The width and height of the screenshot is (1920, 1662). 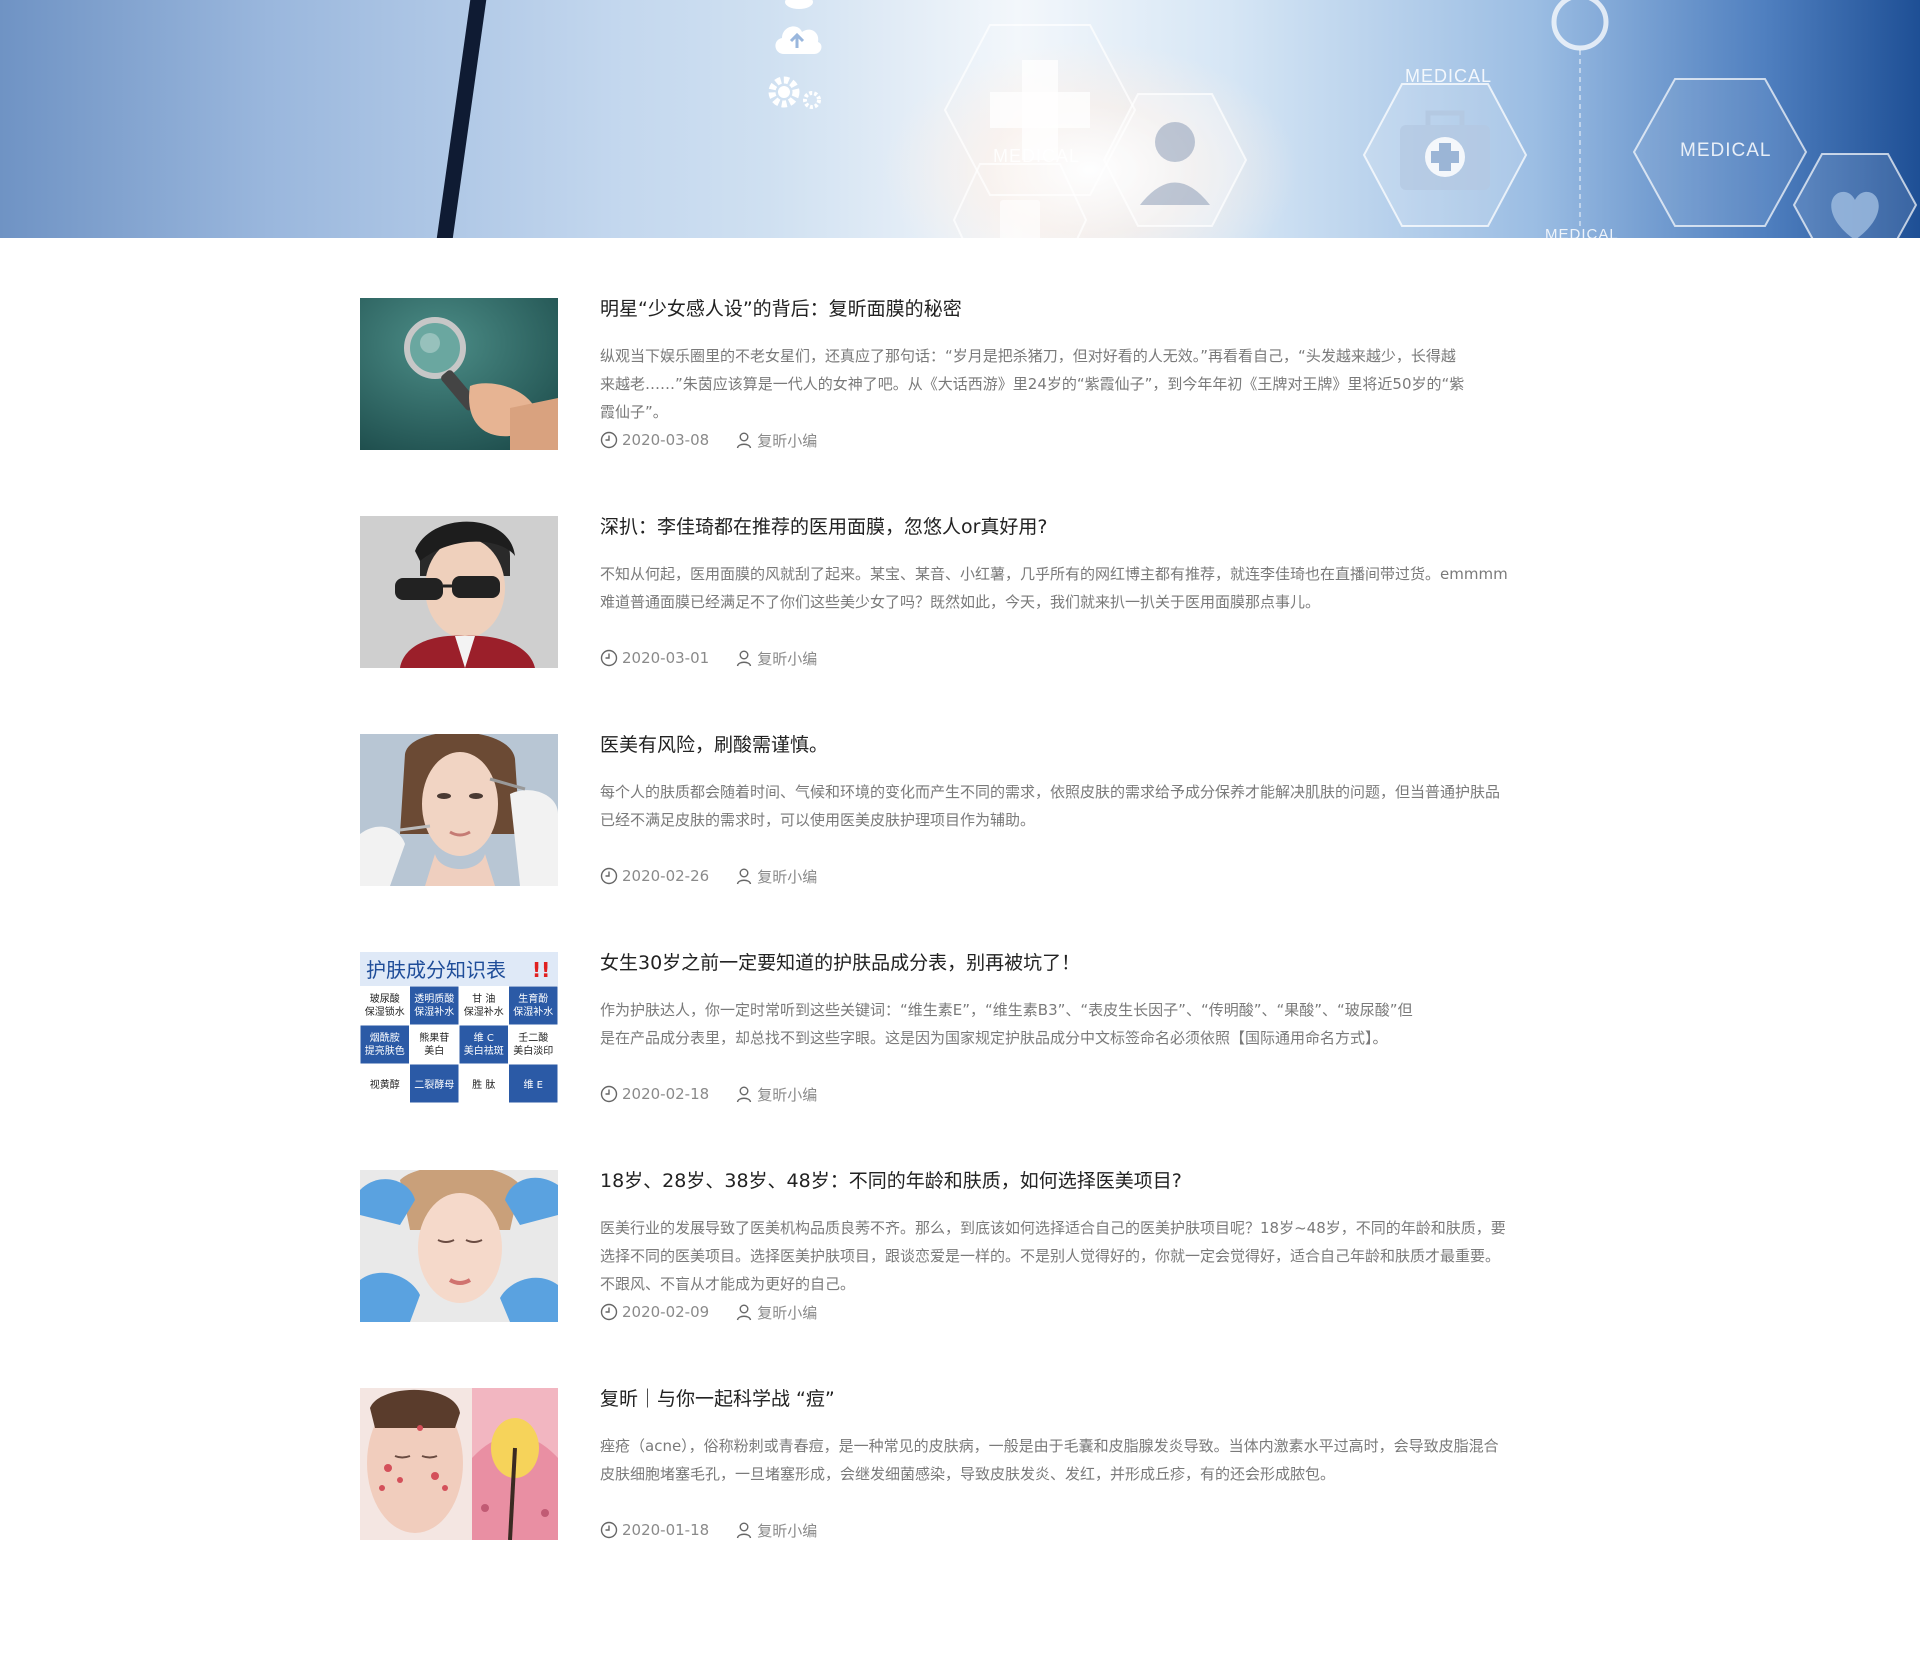 I want to click on acne-illustration, so click(x=459, y=1464).